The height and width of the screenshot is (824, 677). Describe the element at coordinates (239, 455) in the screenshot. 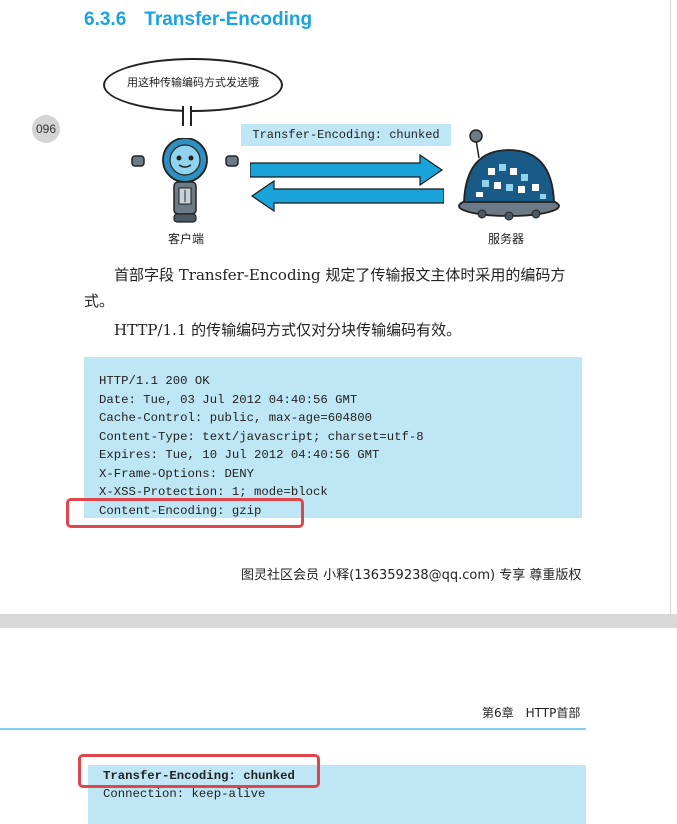

I see `code-line: Expires: Tue, 10 Jul 2012 04:40:56 GMT` at that location.